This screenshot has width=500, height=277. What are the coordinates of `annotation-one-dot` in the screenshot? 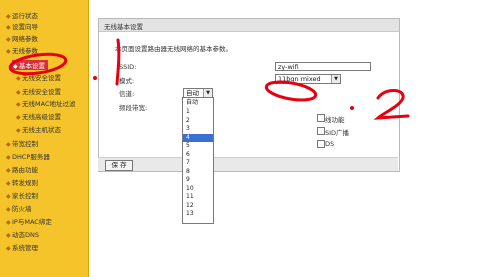 It's located at (95, 78).